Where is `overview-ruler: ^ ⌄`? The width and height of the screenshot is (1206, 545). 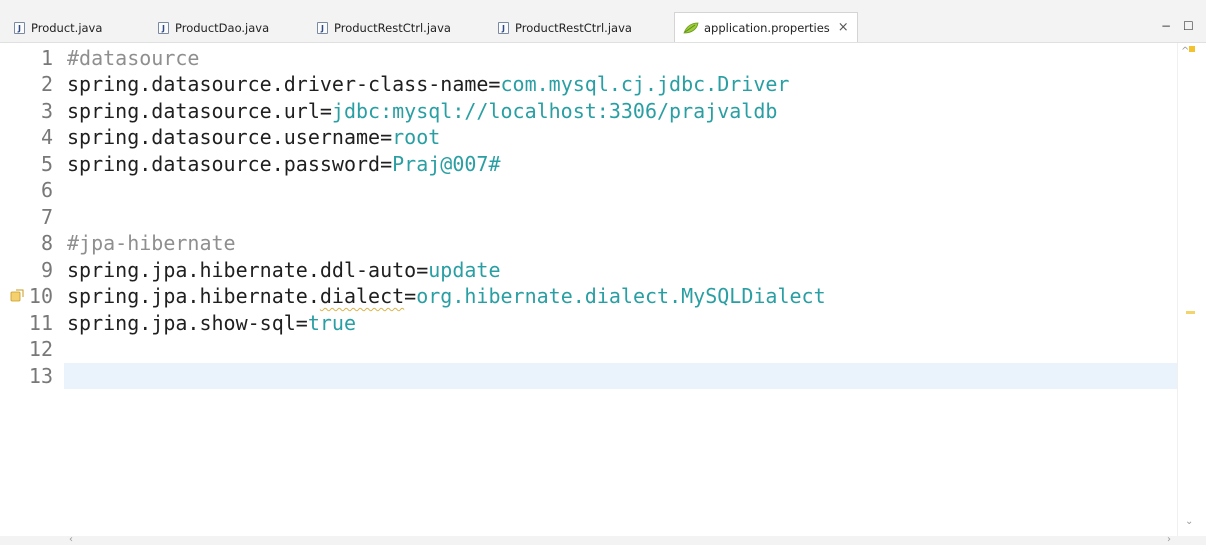
overview-ruler: ^ ⌄ is located at coordinates (1191, 289).